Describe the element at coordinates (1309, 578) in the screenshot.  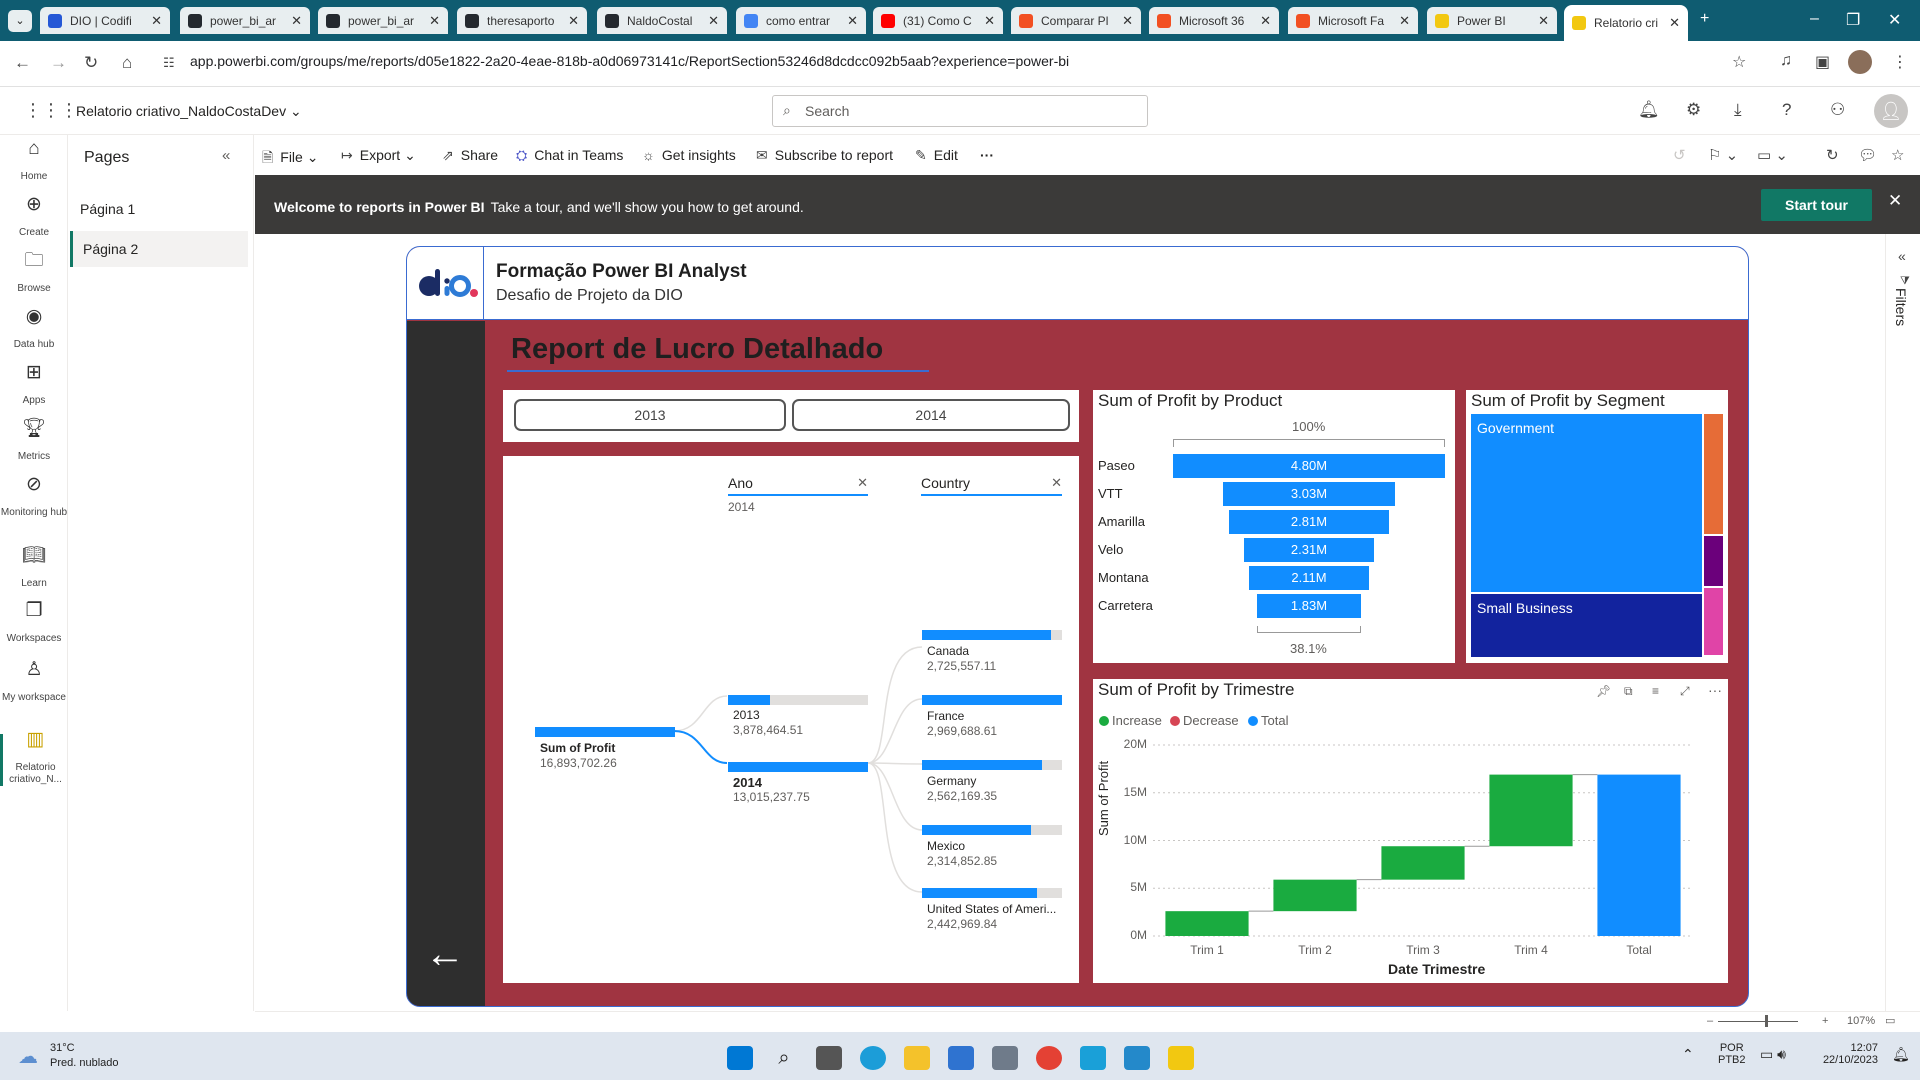
I see `funnel-bar: 2.11M` at that location.